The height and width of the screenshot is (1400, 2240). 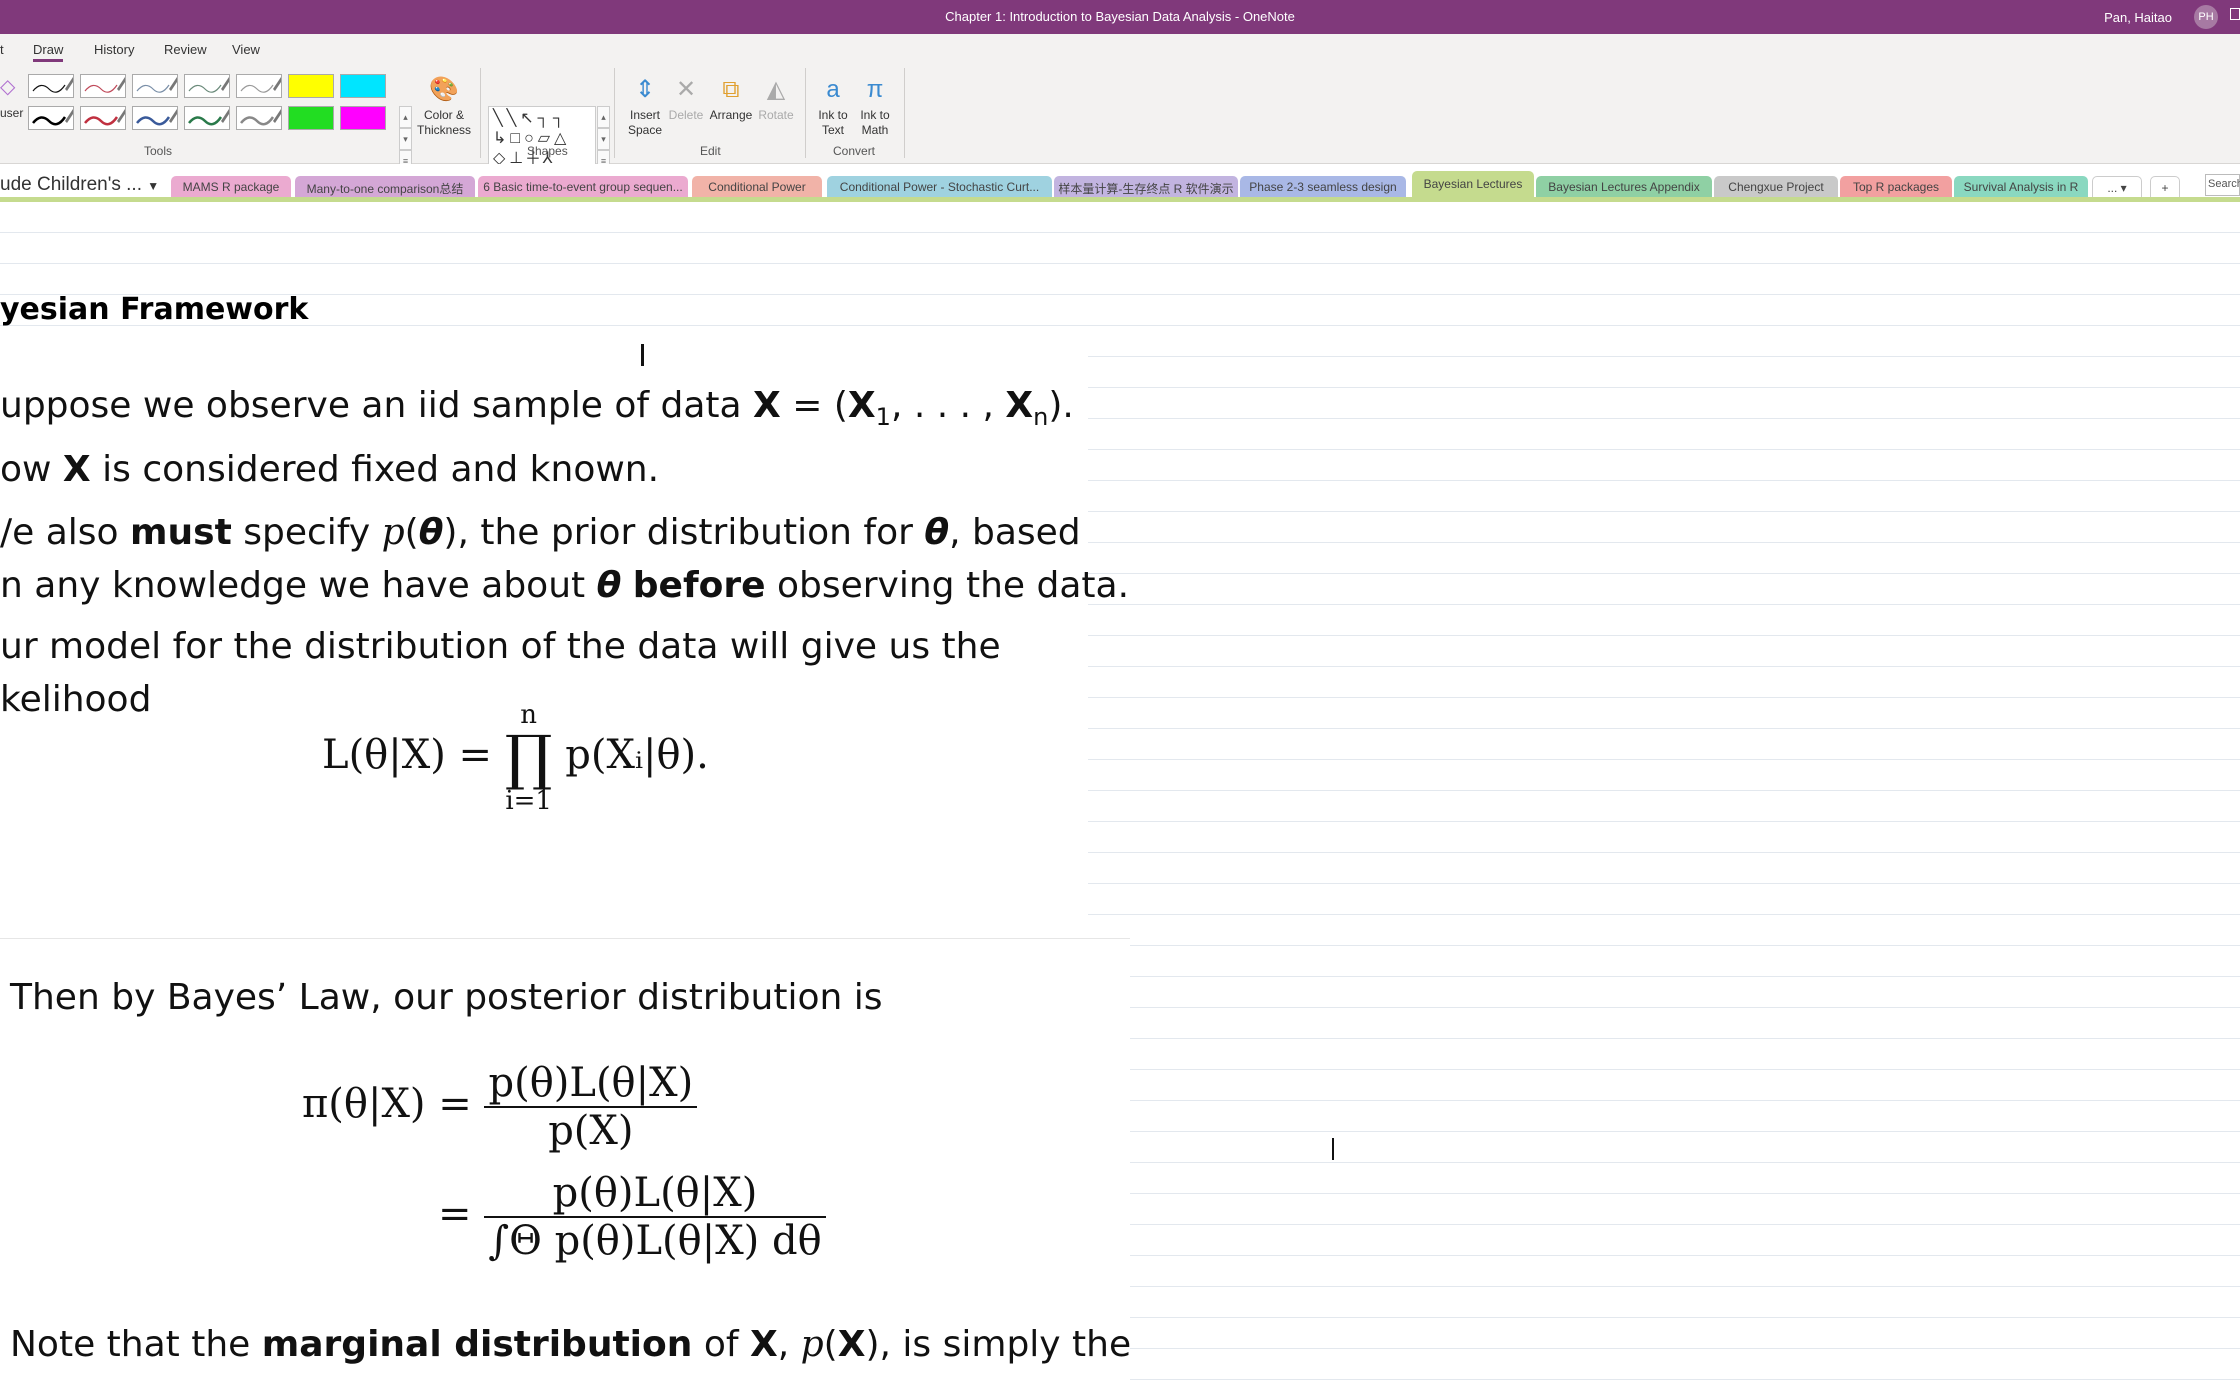 What do you see at coordinates (642, 355) in the screenshot?
I see `text-cursor-icon` at bounding box center [642, 355].